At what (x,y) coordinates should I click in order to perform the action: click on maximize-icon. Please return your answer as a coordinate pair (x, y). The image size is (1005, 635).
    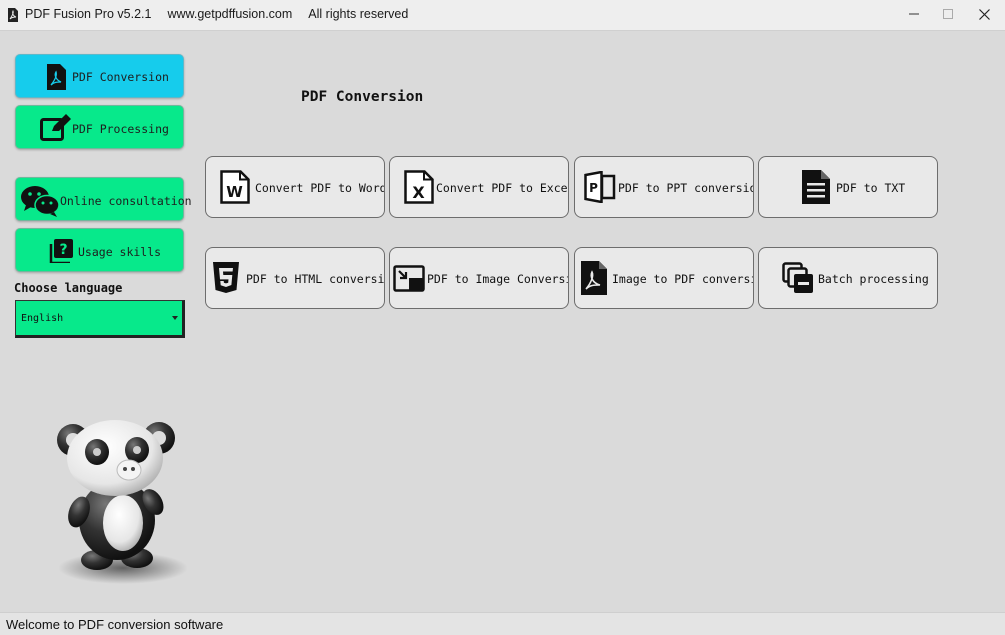
    Looking at the image, I should click on (948, 14).